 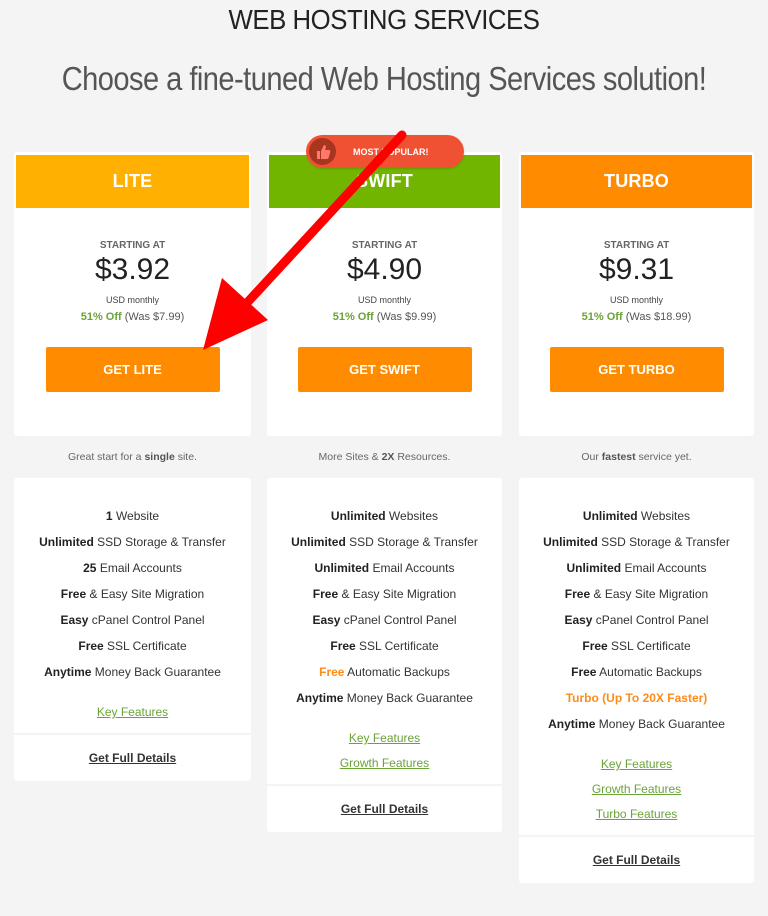 I want to click on tagline-text: Great start for a, so click(x=106, y=457).